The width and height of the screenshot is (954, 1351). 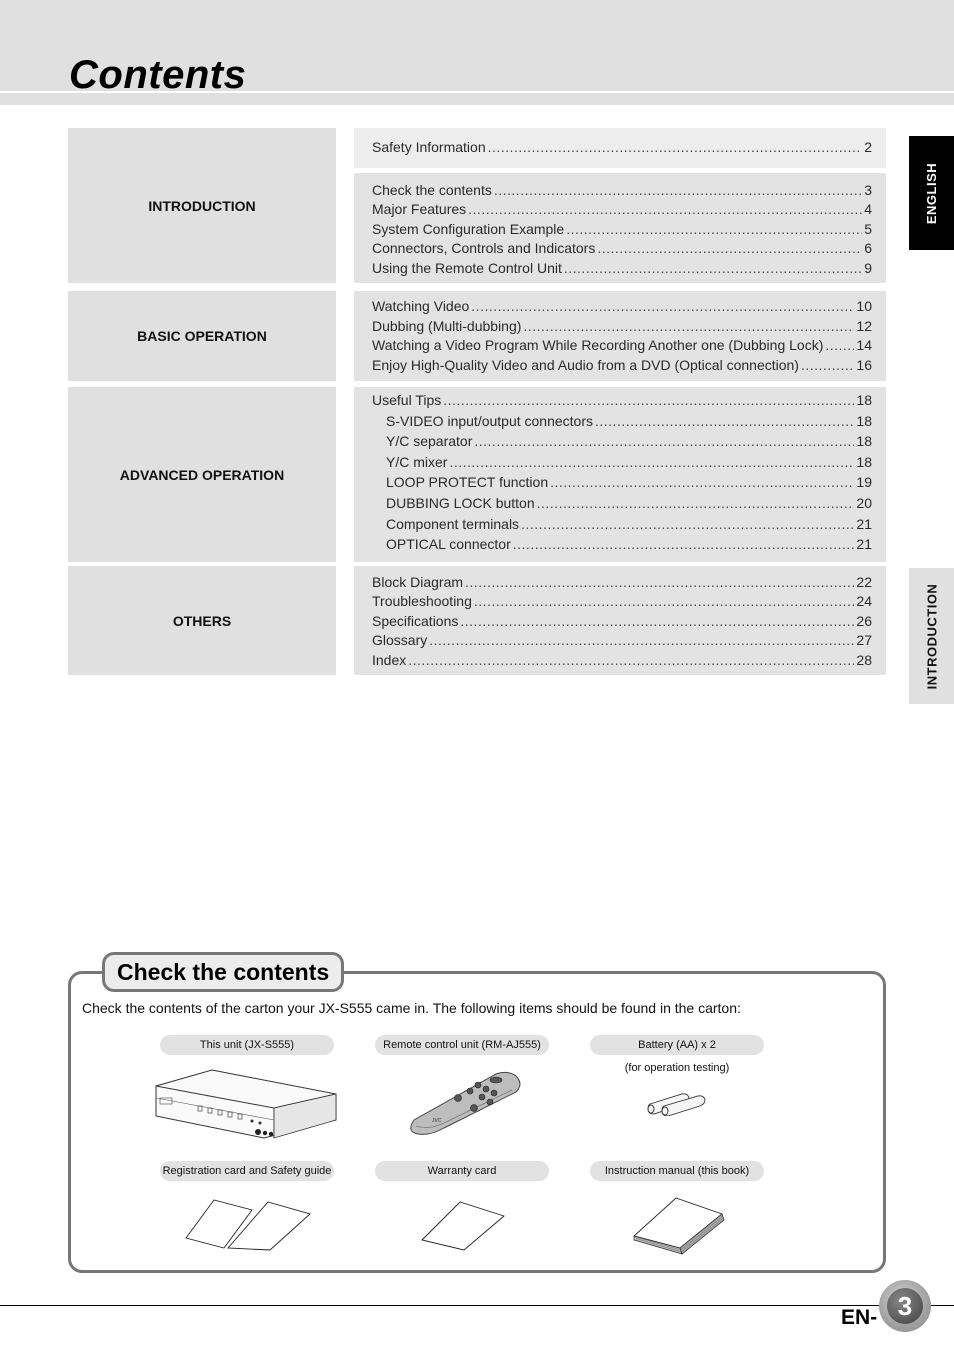 I want to click on toc-entry-page: 4, so click(x=868, y=209).